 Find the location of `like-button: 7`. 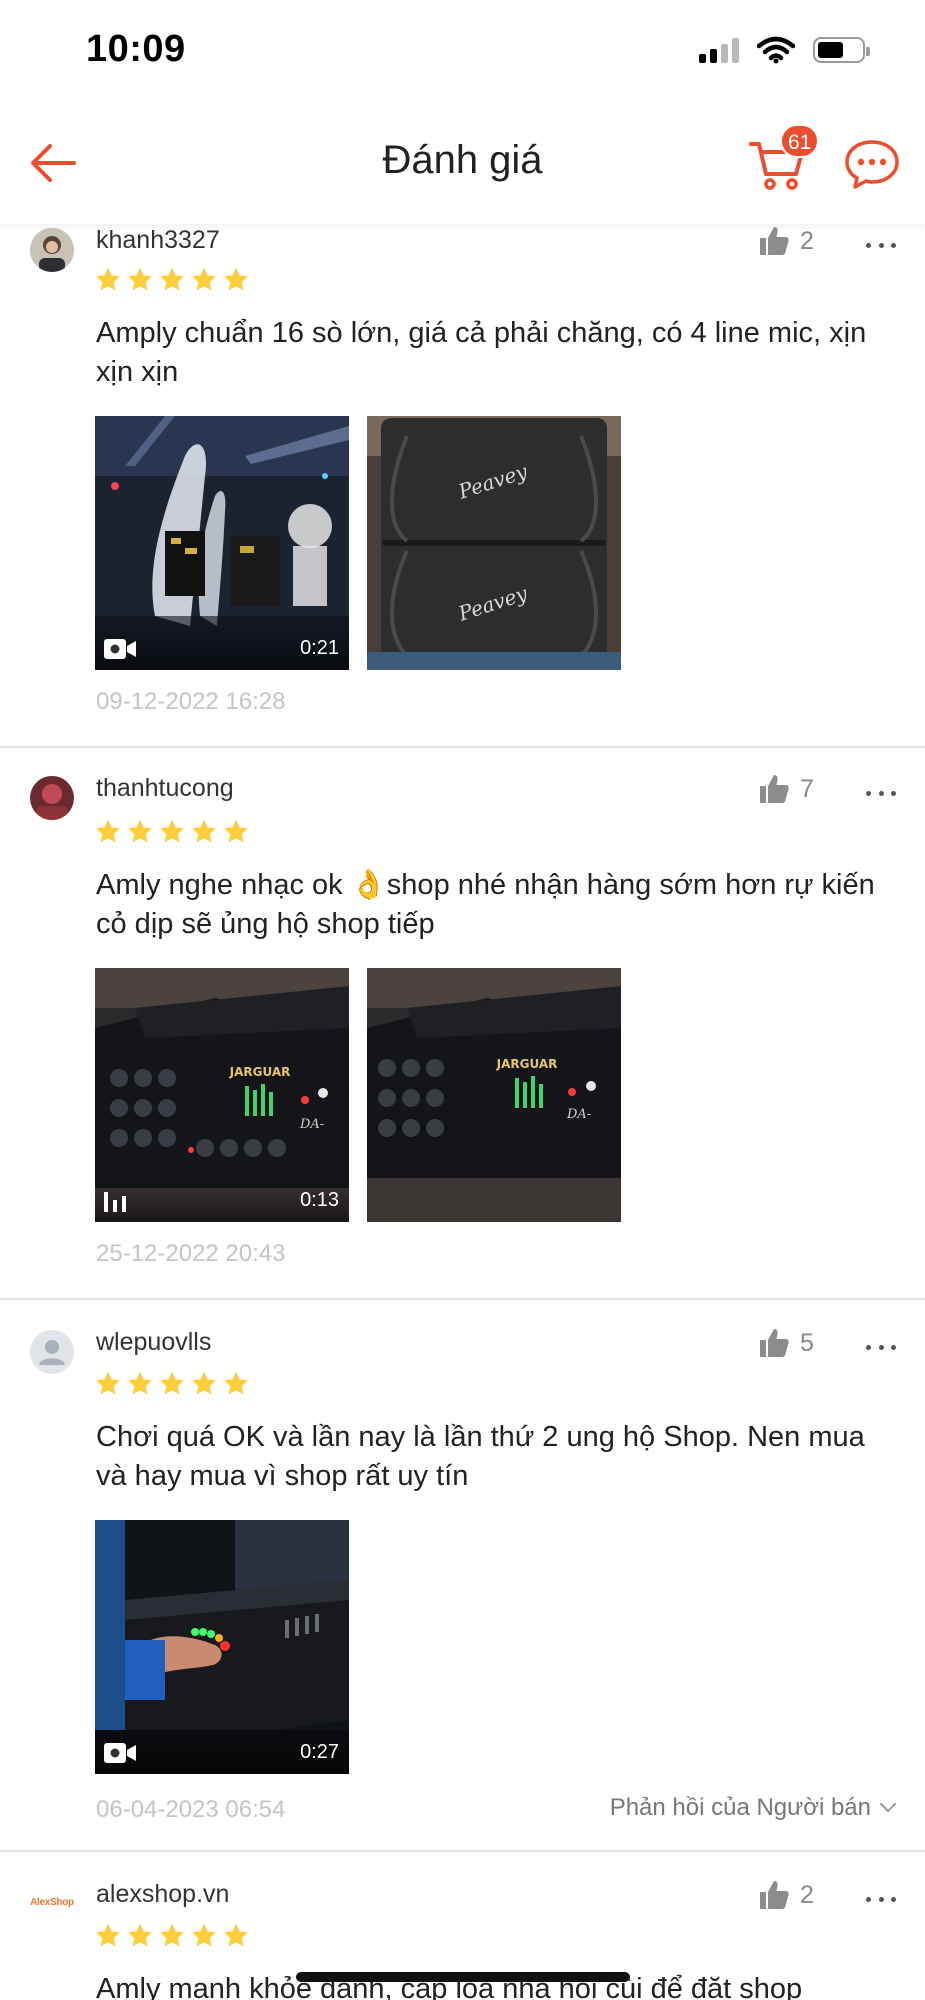

like-button: 7 is located at coordinates (786, 789).